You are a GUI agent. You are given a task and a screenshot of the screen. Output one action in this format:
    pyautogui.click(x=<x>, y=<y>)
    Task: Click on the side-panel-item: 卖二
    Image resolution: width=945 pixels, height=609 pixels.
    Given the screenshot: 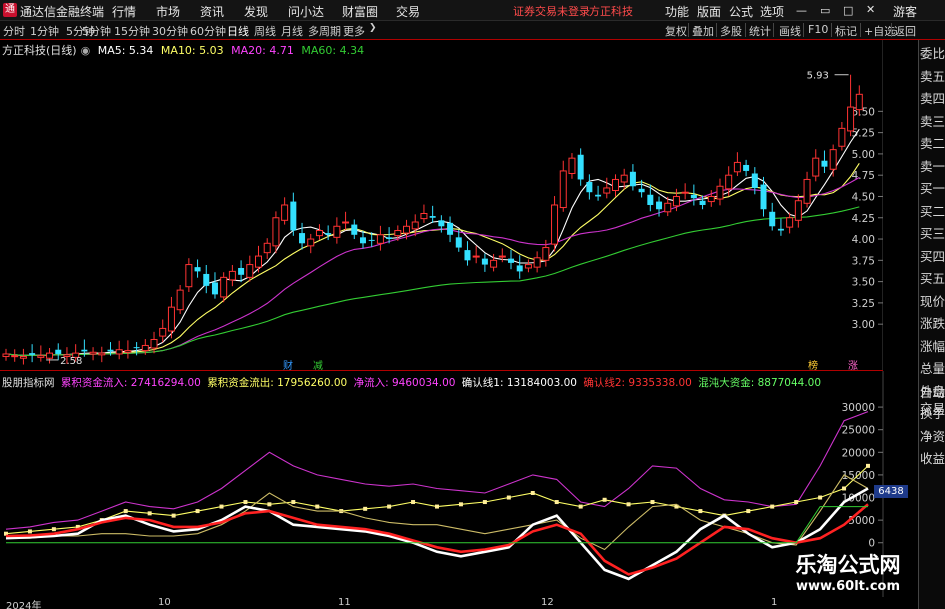 What is the action you would take?
    pyautogui.click(x=932, y=143)
    